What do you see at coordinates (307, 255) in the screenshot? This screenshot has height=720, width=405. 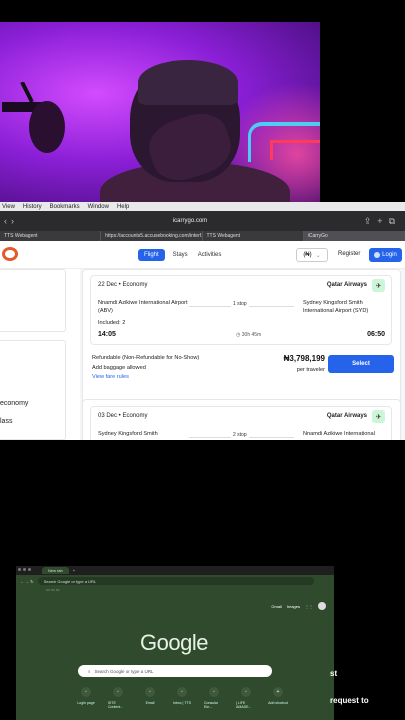 I see `currency-label: (₦)` at bounding box center [307, 255].